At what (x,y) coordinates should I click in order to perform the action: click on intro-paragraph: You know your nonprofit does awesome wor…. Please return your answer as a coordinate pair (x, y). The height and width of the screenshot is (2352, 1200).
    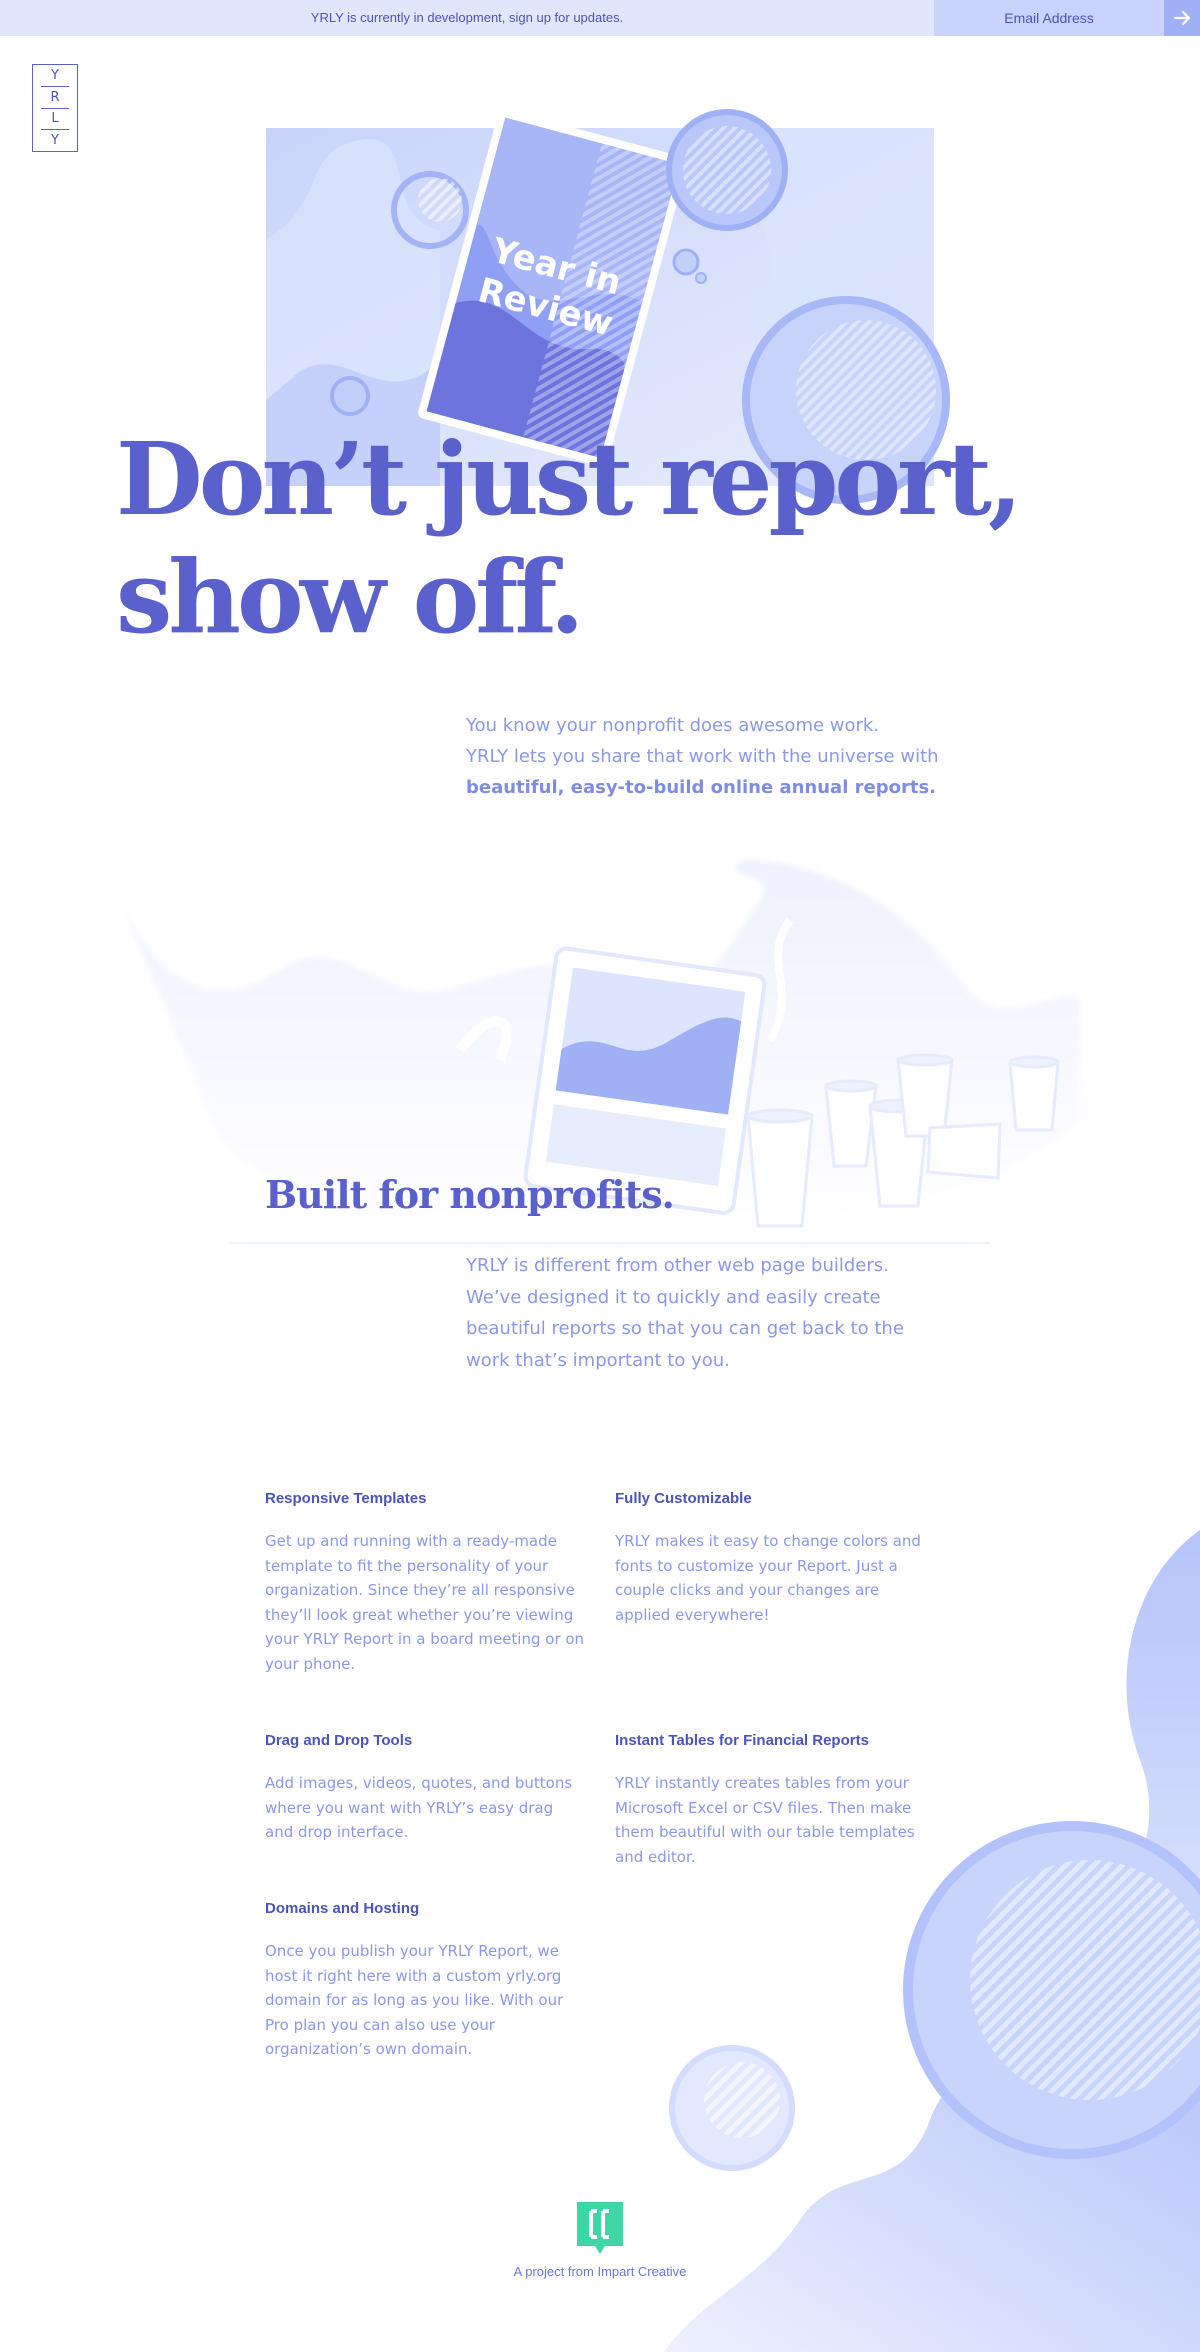
    Looking at the image, I should click on (716, 756).